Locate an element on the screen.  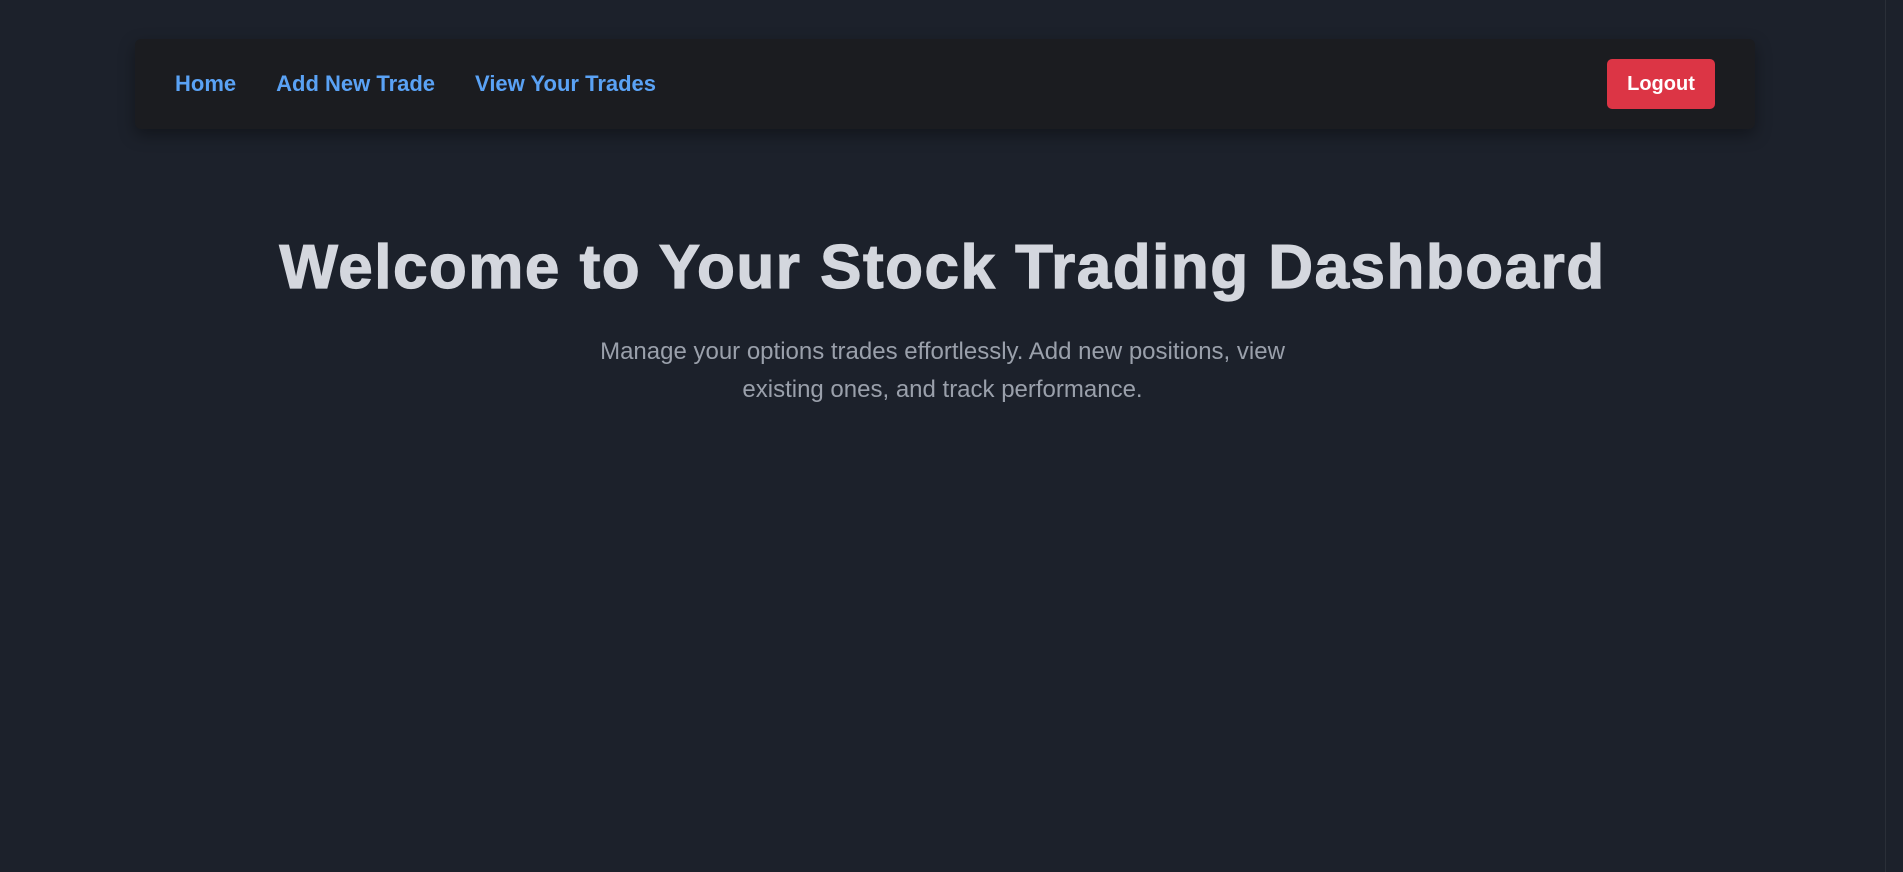
logout-button: Logout is located at coordinates (1661, 84).